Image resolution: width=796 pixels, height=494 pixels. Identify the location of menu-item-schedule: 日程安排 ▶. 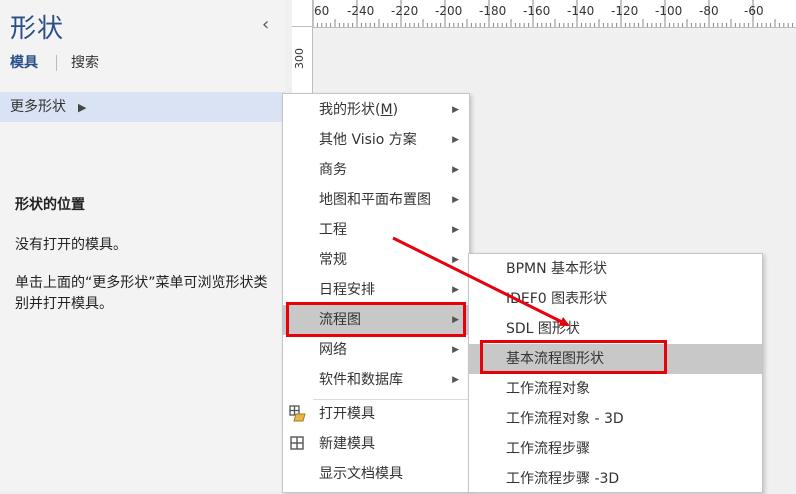
(376, 290).